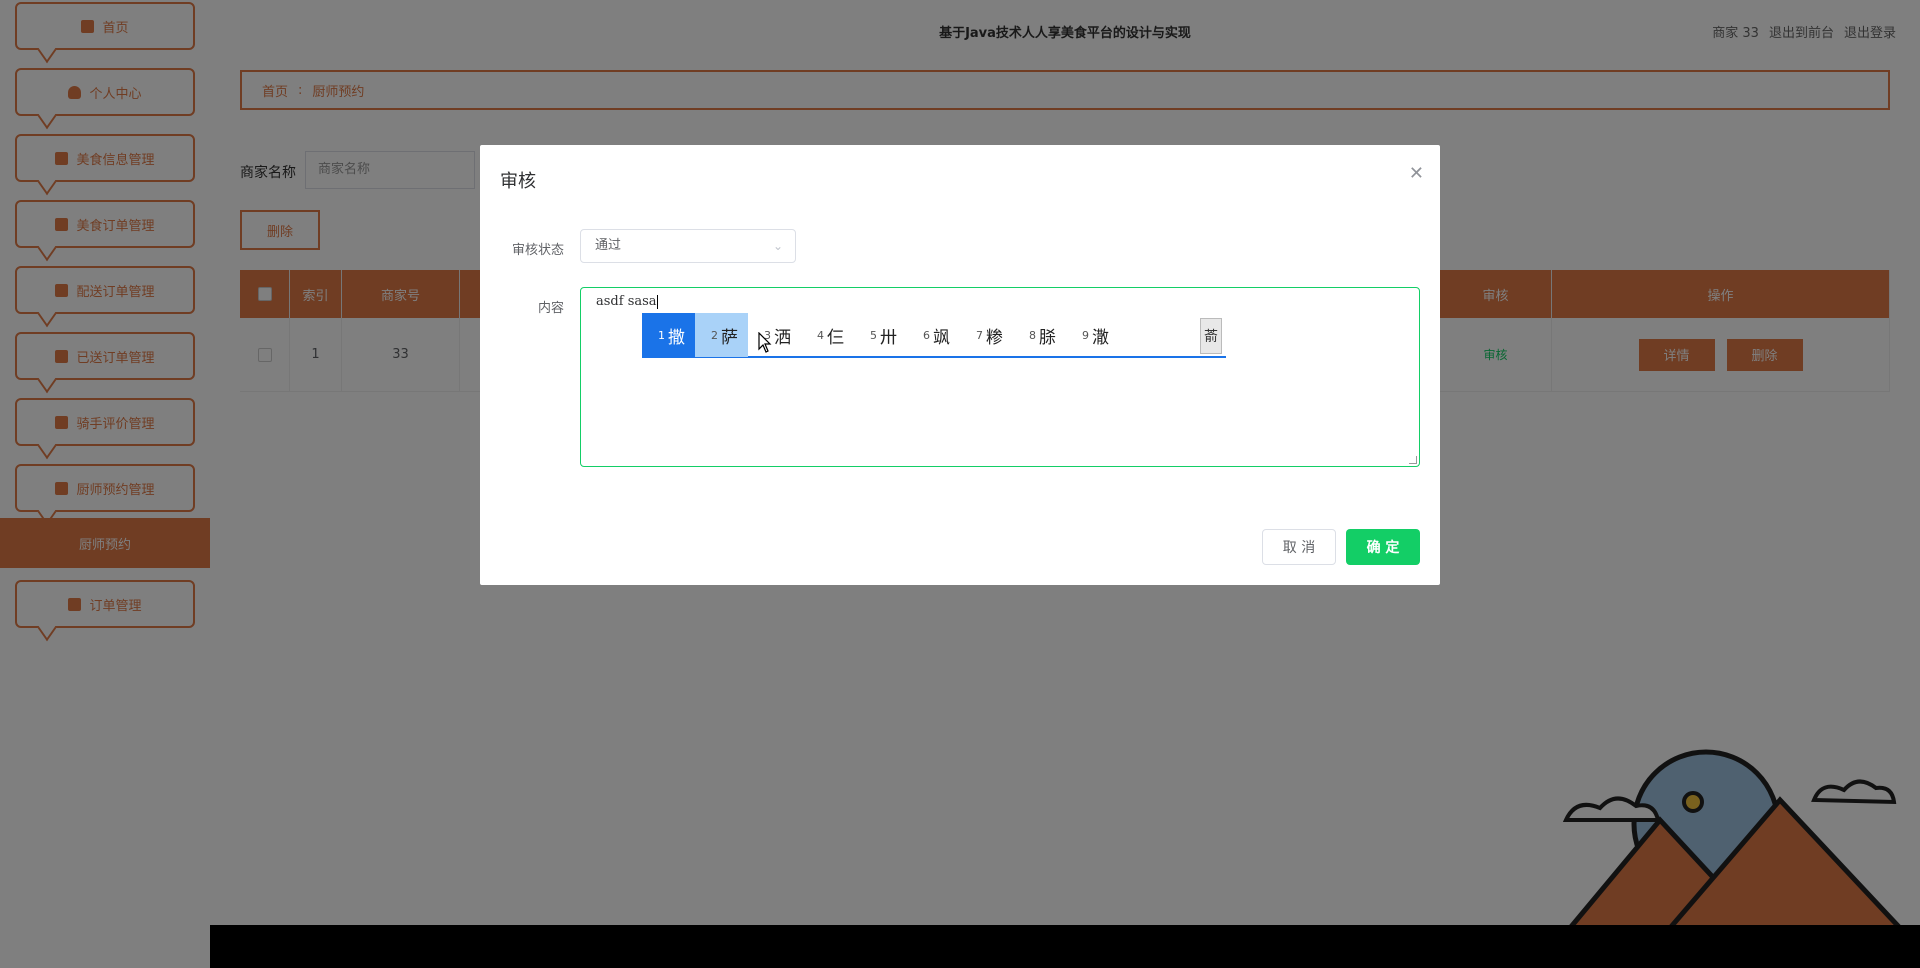 This screenshot has height=968, width=1920. What do you see at coordinates (668, 335) in the screenshot?
I see `ime-candidate-1: 1撒` at bounding box center [668, 335].